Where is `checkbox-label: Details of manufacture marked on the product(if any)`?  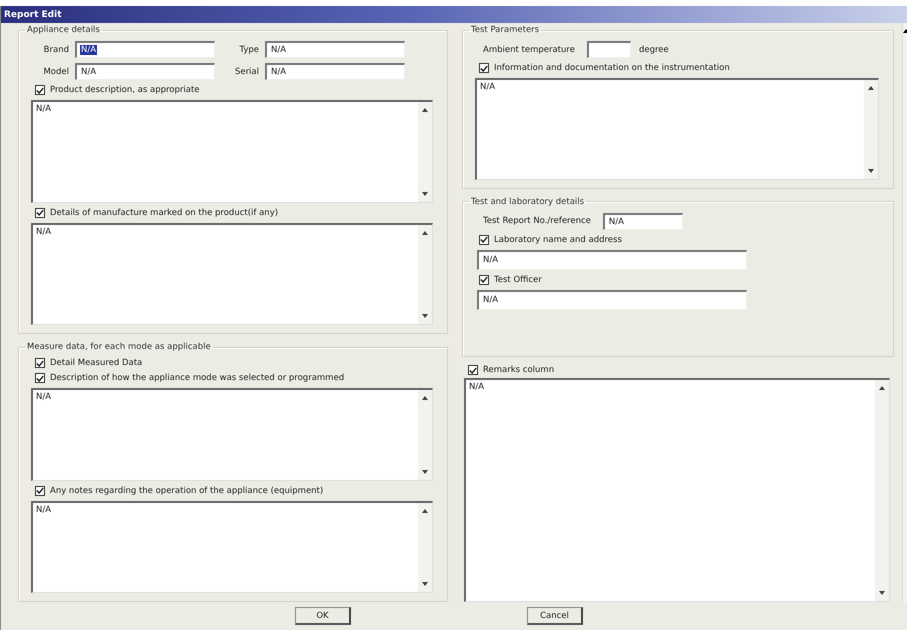 checkbox-label: Details of manufacture marked on the product(if any) is located at coordinates (164, 213).